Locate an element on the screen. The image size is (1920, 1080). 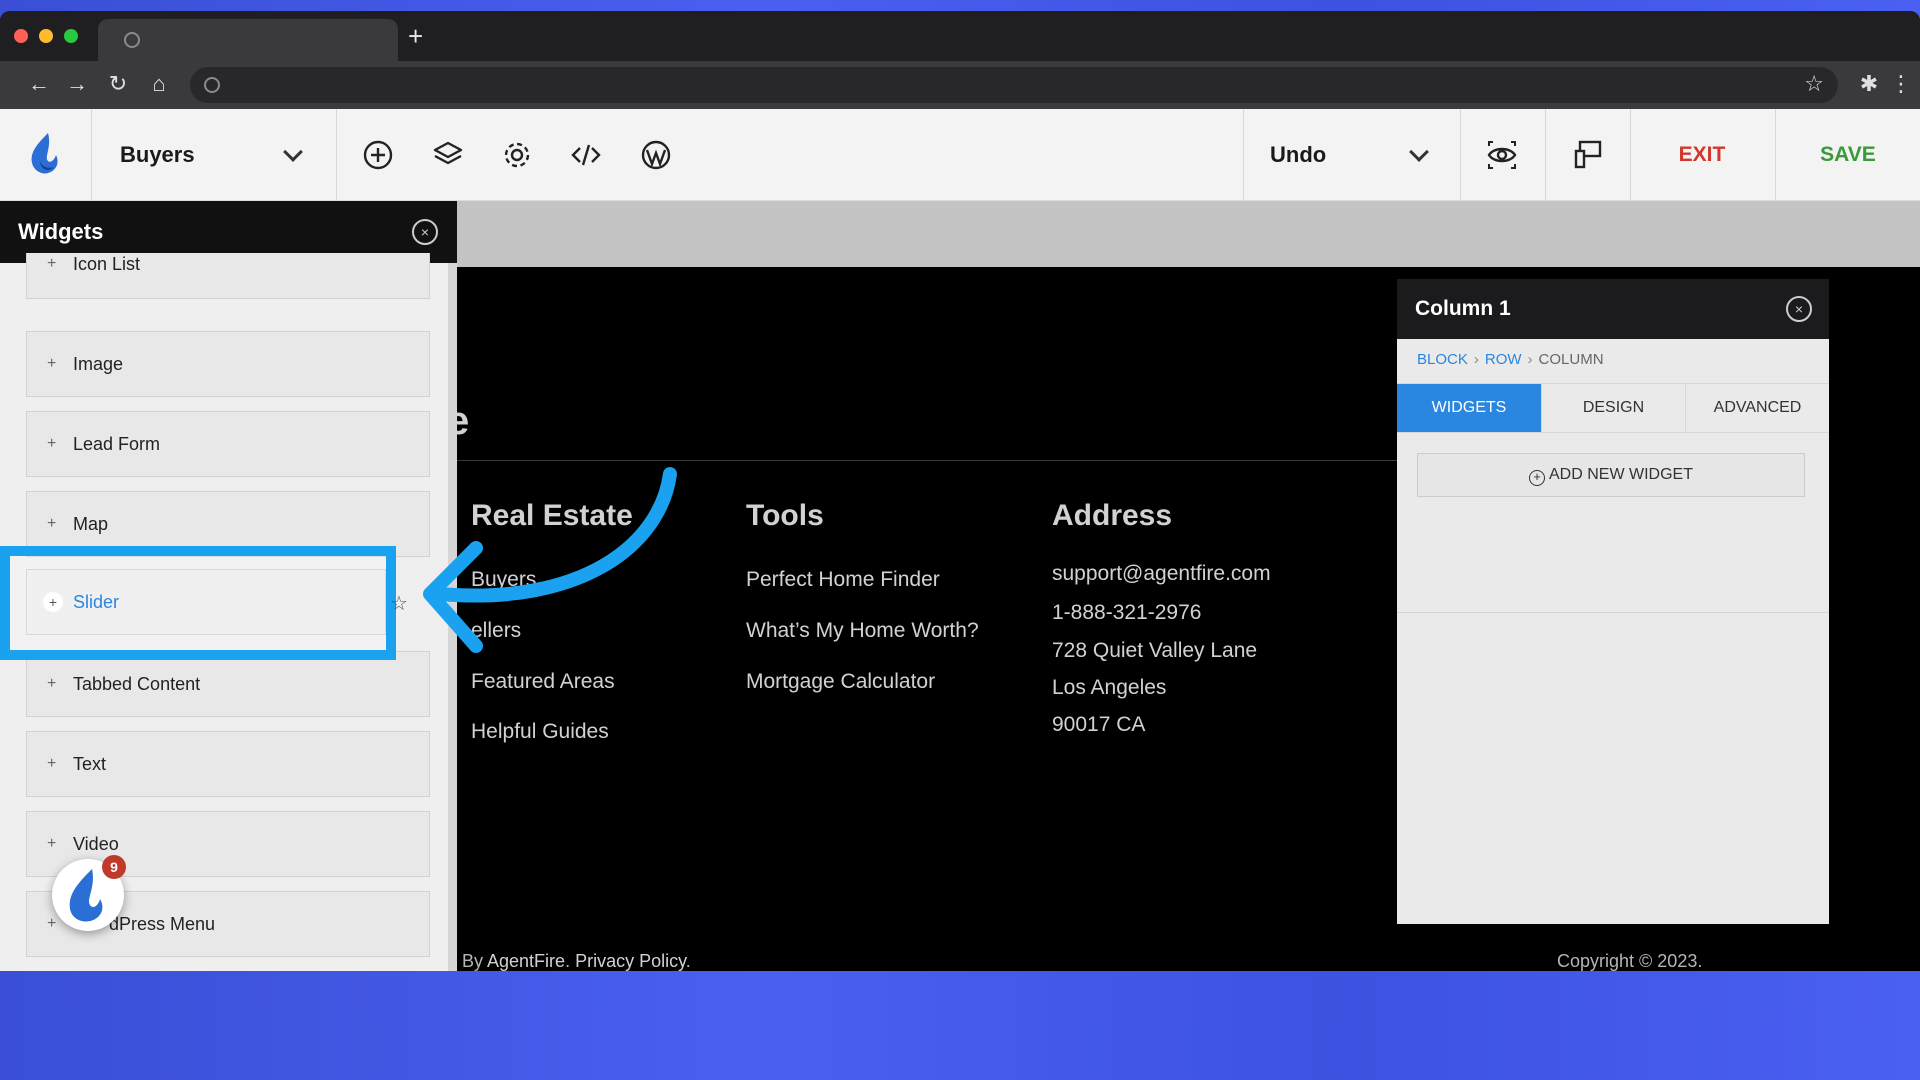
footer-phone: 1-888-321-2976 is located at coordinates (1126, 613).